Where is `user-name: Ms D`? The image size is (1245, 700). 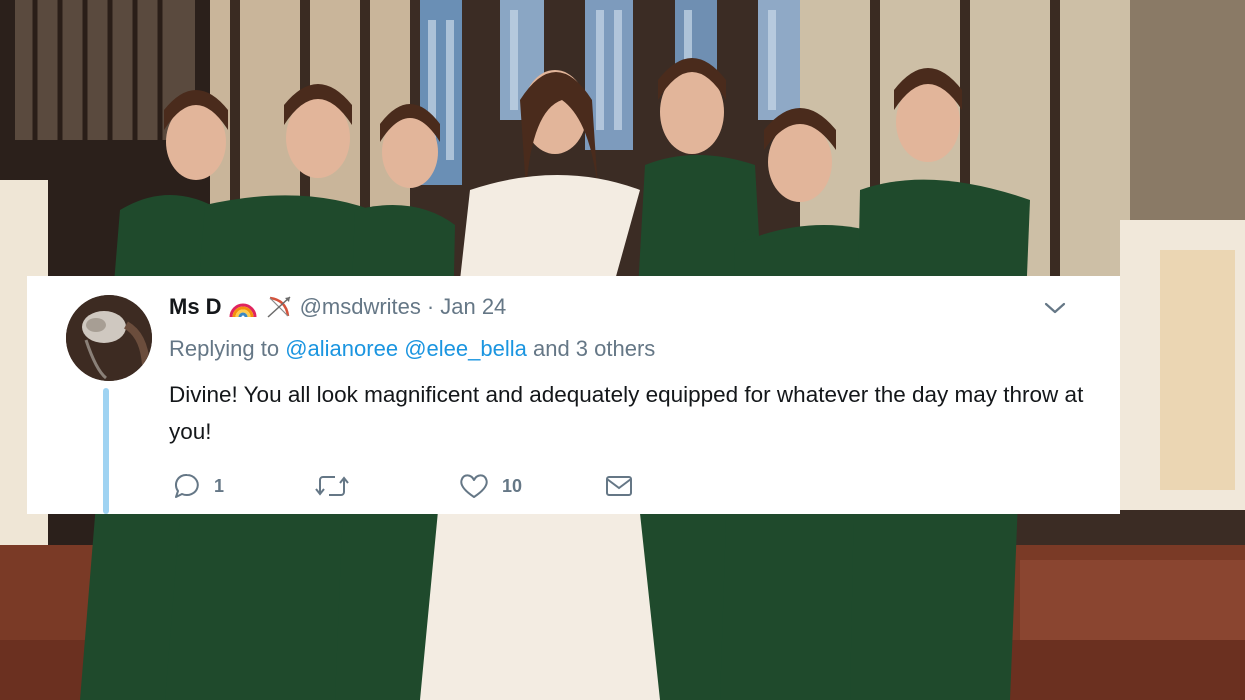 user-name: Ms D is located at coordinates (195, 307).